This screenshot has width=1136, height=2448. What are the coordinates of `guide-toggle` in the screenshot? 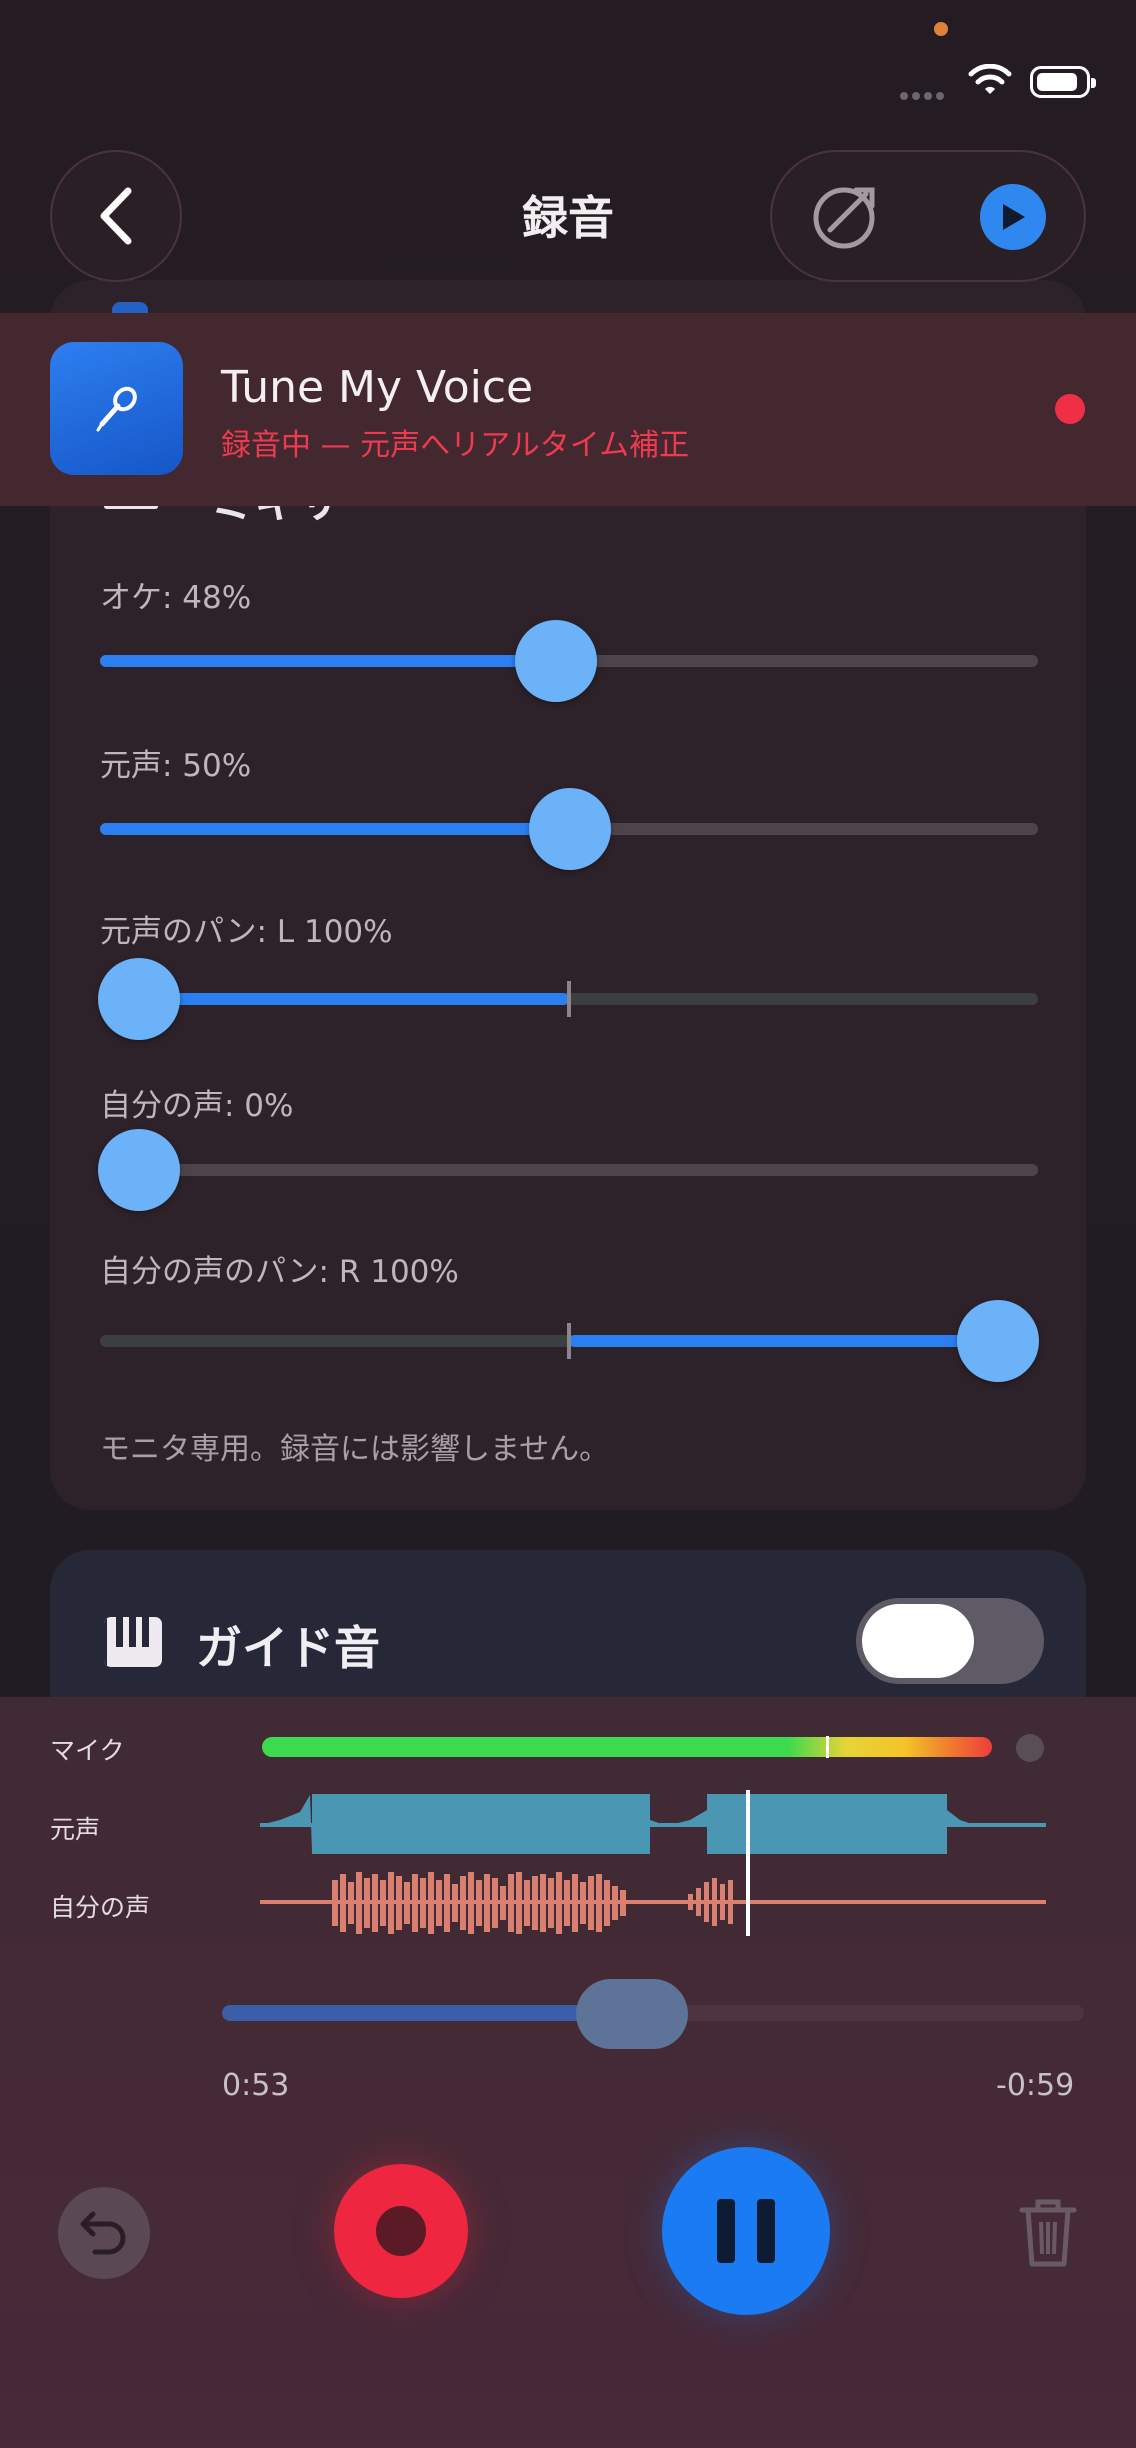 It's located at (950, 1641).